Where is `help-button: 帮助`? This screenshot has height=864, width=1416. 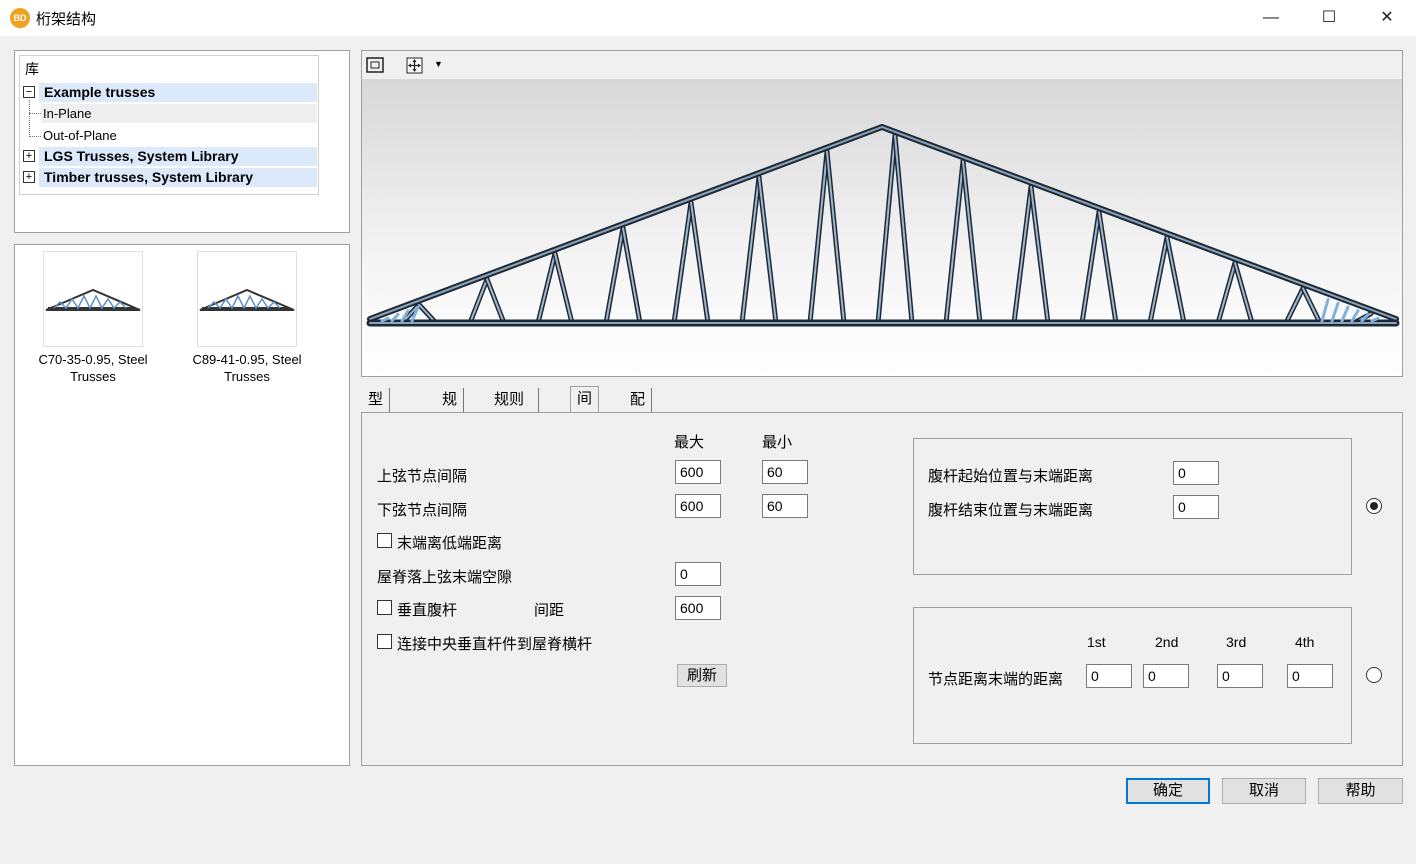 help-button: 帮助 is located at coordinates (1360, 791).